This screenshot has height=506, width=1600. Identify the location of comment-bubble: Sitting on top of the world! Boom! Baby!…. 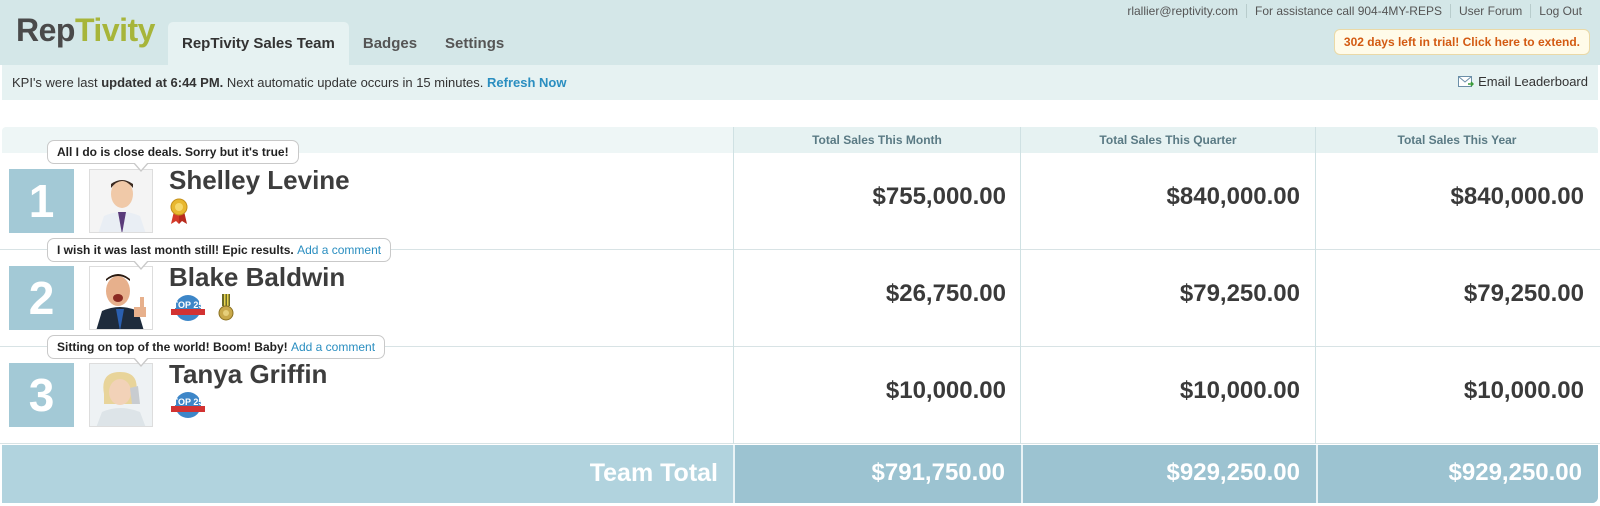
(216, 351).